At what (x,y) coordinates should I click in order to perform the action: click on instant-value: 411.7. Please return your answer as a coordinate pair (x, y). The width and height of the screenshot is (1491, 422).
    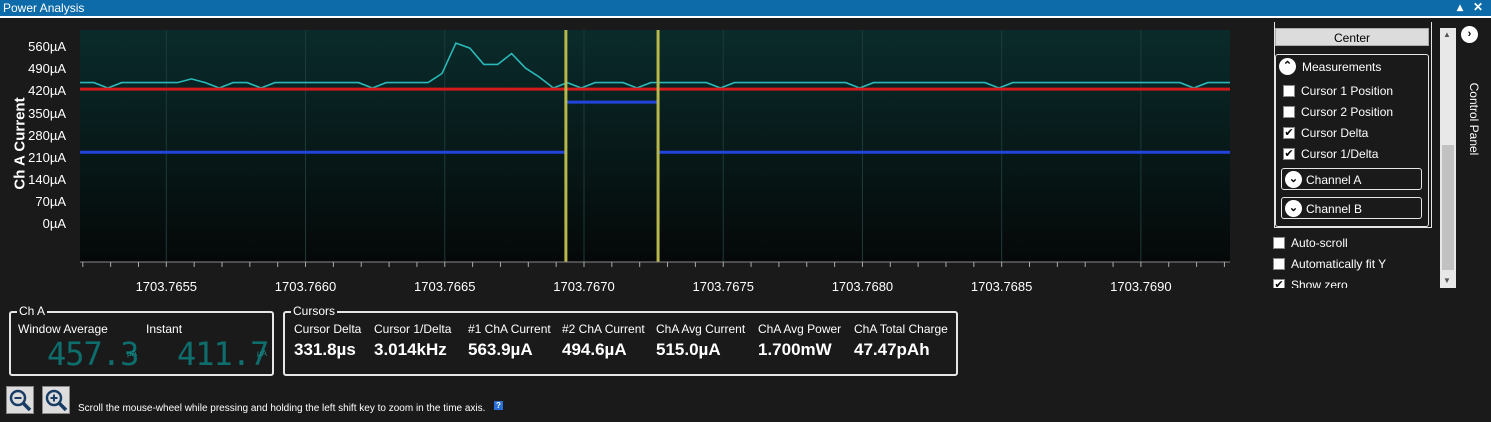
    Looking at the image, I should click on (223, 354).